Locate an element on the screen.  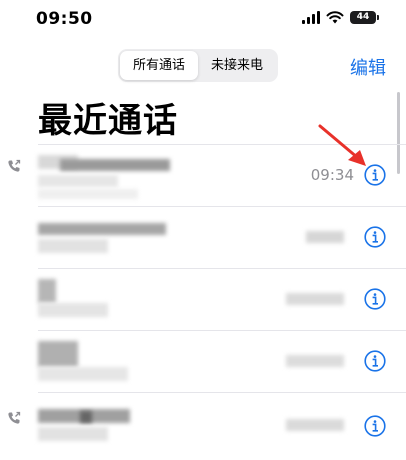
battery-level: 44 is located at coordinates (363, 17).